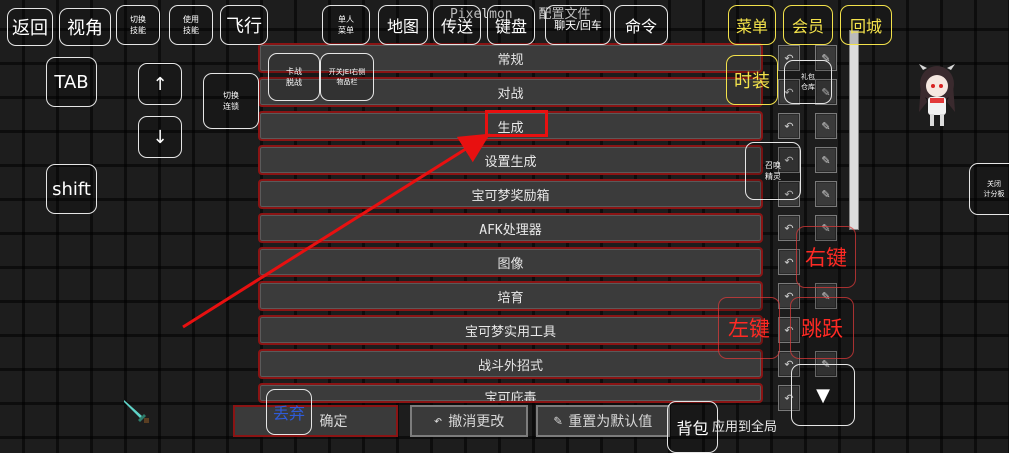  What do you see at coordinates (403, 25) in the screenshot?
I see `map-button: 地图` at bounding box center [403, 25].